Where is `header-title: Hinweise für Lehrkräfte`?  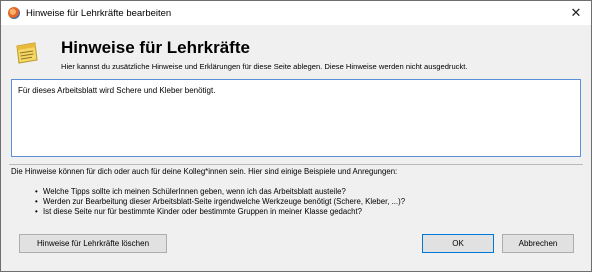
header-title: Hinweise für Lehrkräfte is located at coordinates (155, 47).